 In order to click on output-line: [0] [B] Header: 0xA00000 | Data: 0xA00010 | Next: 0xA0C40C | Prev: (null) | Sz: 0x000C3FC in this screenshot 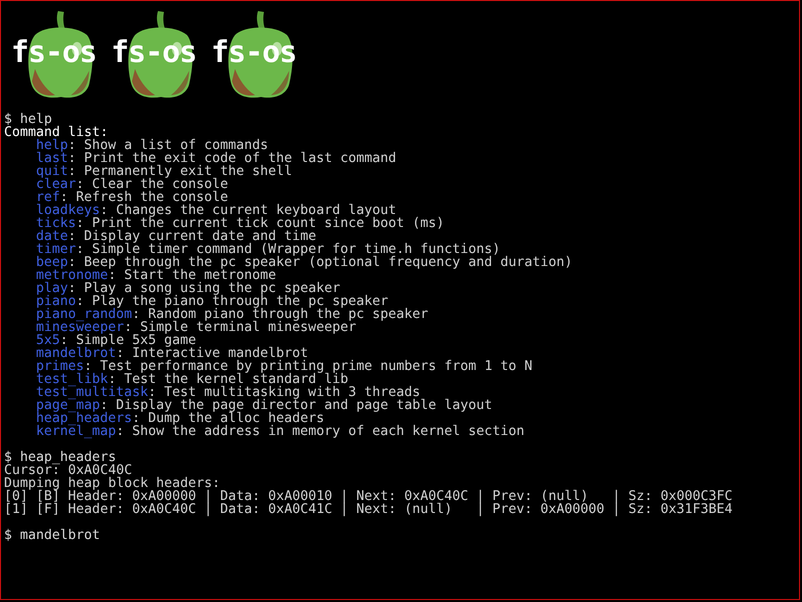, I will do `click(368, 496)`.